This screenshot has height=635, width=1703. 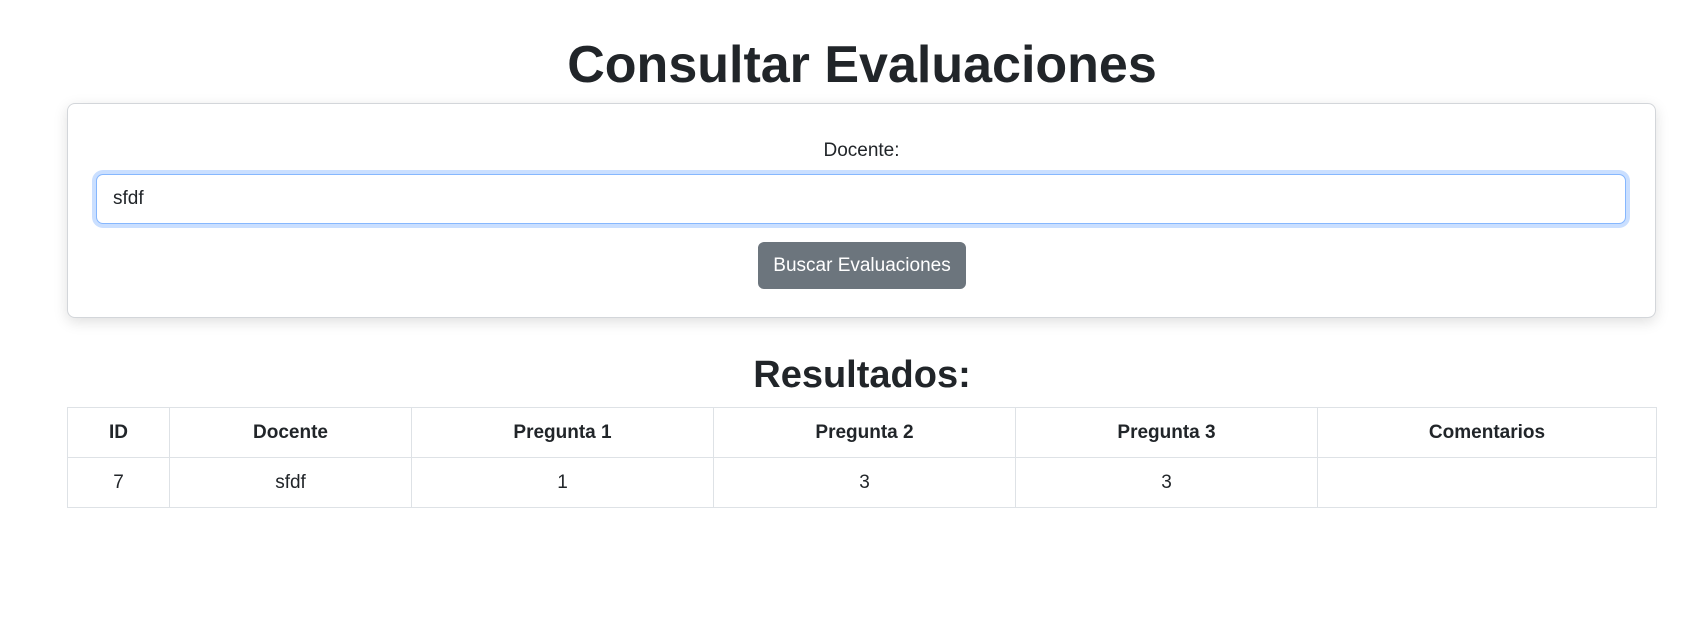 I want to click on column-header-comentarios: Comentarios, so click(x=1487, y=432).